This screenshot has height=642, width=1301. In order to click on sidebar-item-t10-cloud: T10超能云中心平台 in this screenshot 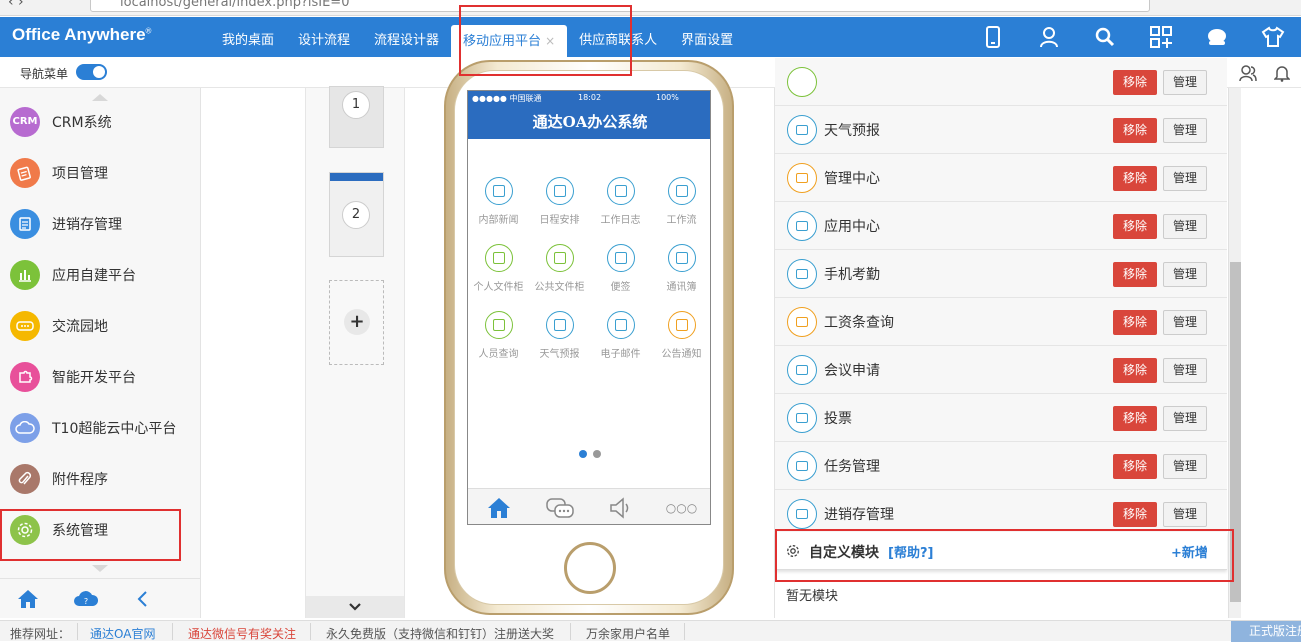, I will do `click(100, 427)`.